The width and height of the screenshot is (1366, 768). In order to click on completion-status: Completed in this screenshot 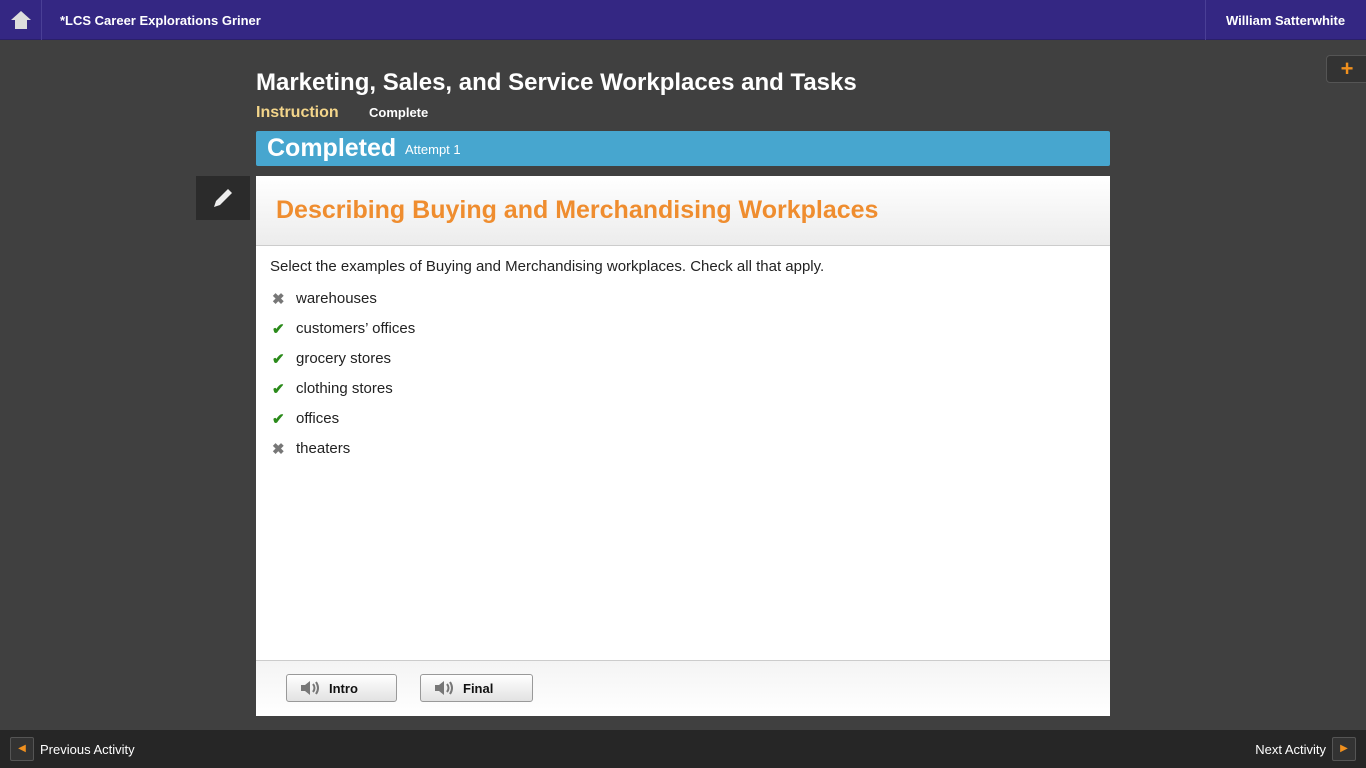, I will do `click(332, 148)`.